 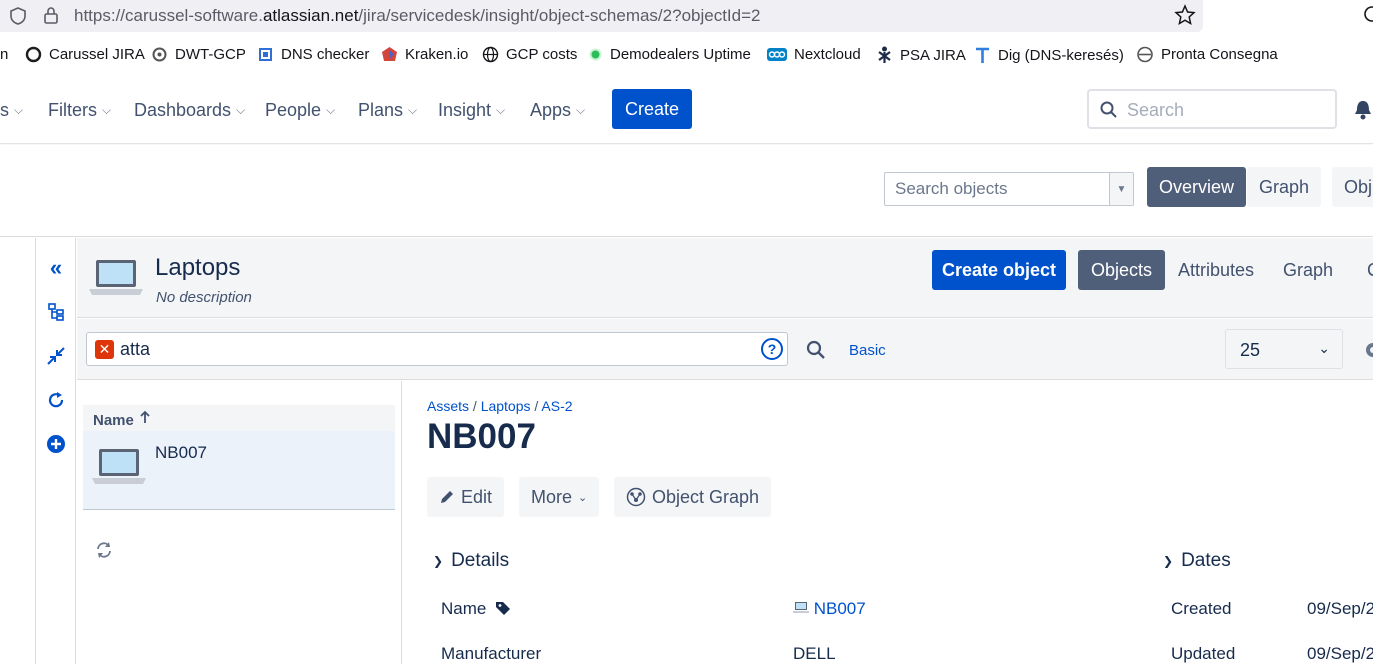 I want to click on date-label-updated: Updated, so click(x=1203, y=653).